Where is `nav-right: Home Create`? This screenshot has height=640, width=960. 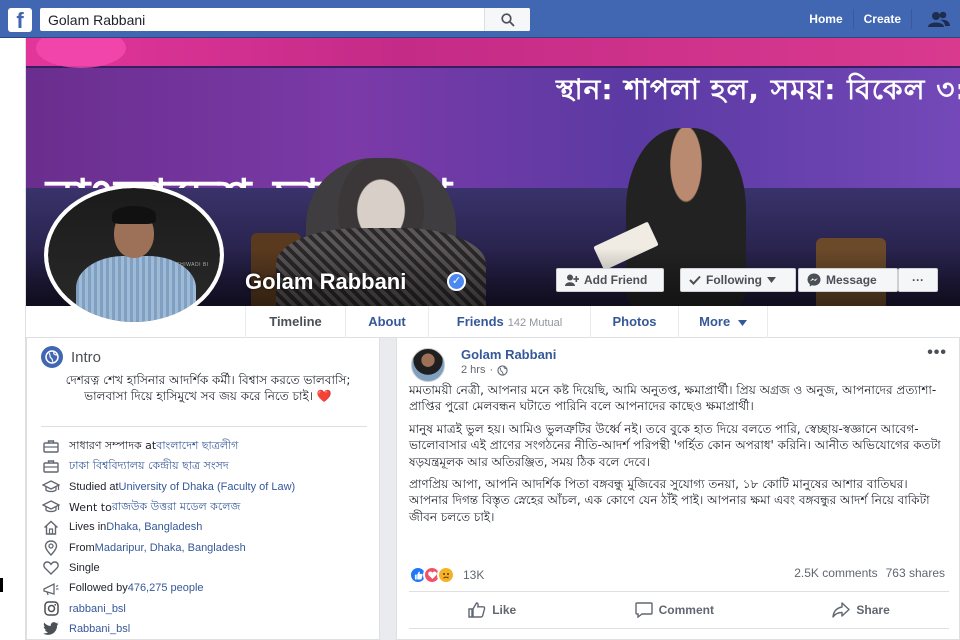
nav-right: Home Create is located at coordinates (879, 19).